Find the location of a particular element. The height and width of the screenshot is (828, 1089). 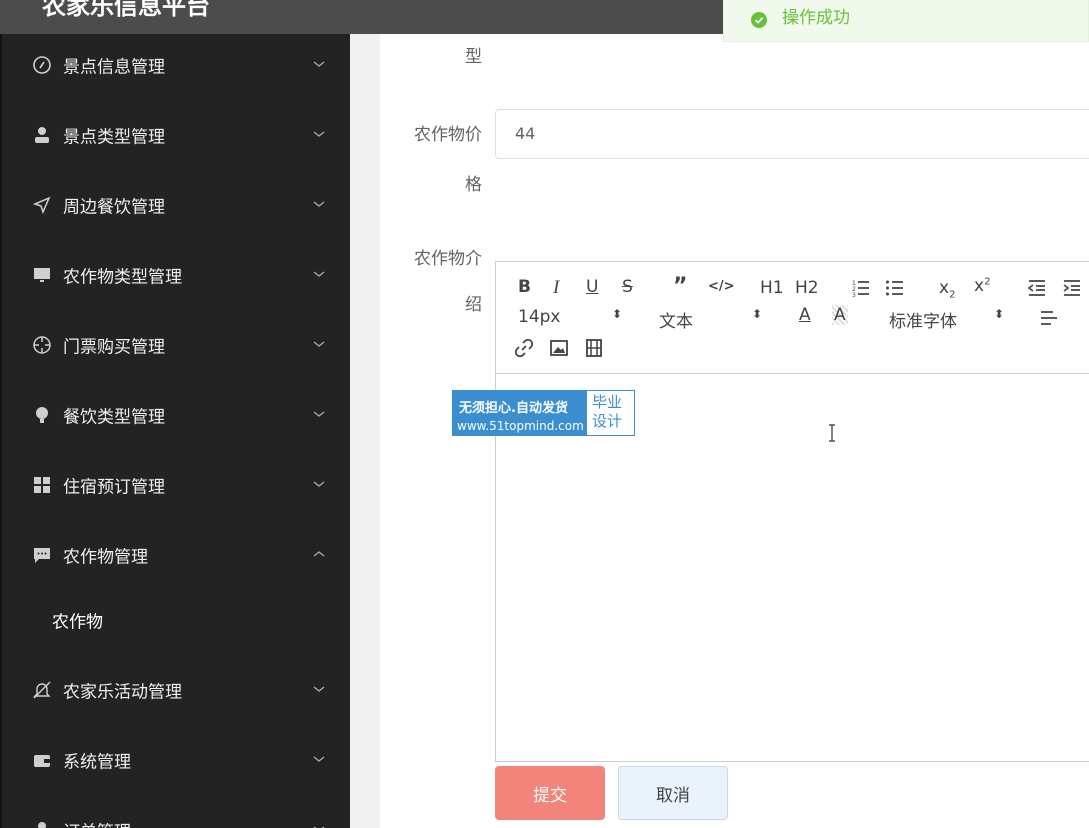

watermark-line2: www.51topmind.com is located at coordinates (520, 426).